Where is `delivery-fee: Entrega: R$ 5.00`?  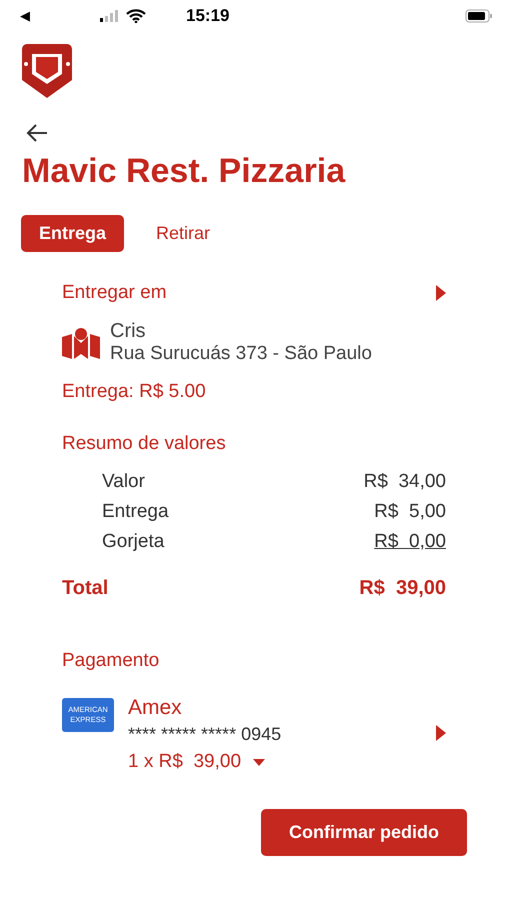
delivery-fee: Entrega: R$ 5.00 is located at coordinates (134, 392).